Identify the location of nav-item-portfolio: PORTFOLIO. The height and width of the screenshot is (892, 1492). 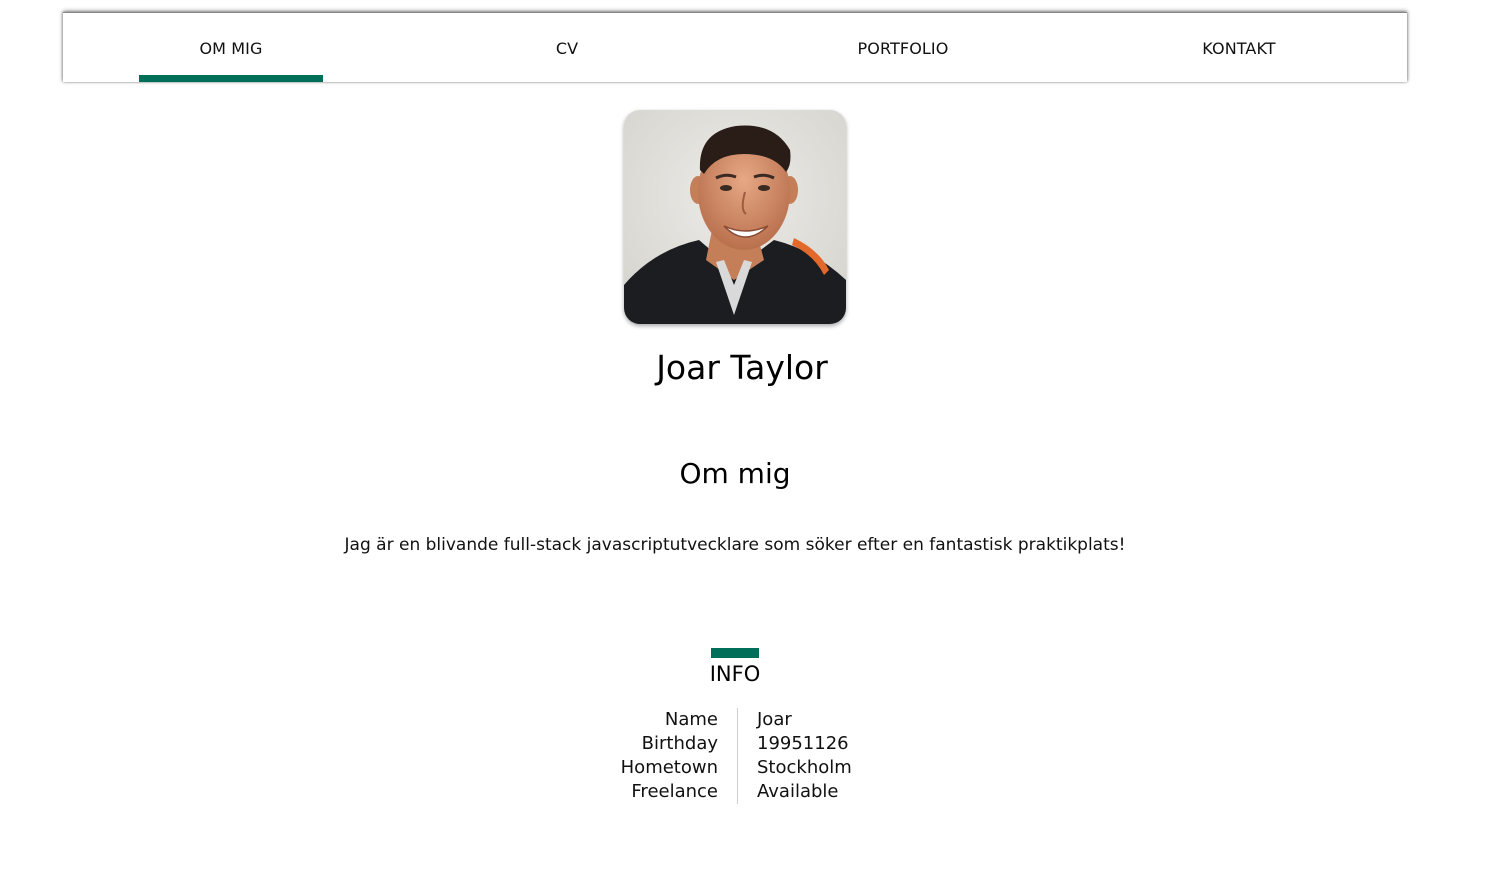
(903, 47).